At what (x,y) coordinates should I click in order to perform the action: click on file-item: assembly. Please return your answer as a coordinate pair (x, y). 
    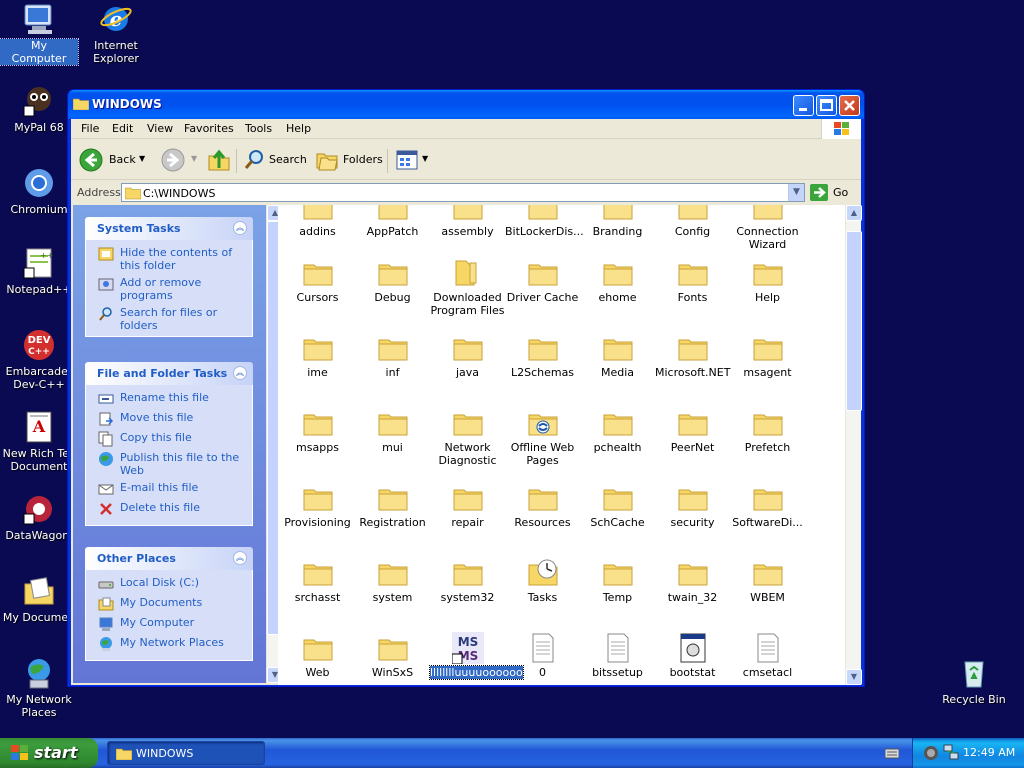
    Looking at the image, I should click on (467, 221).